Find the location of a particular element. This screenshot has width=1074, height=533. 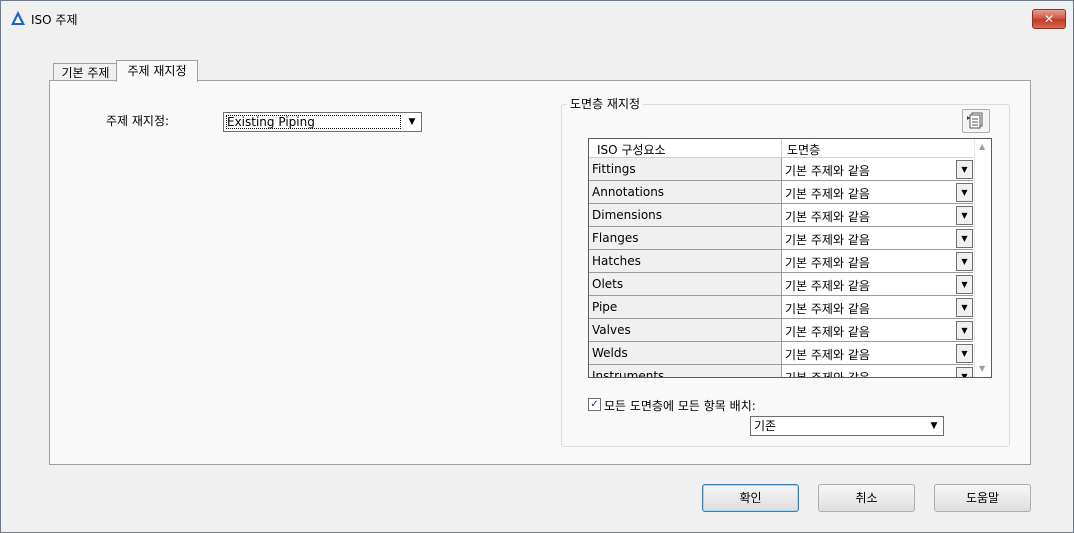

component-cell: Flanges is located at coordinates (685, 238).